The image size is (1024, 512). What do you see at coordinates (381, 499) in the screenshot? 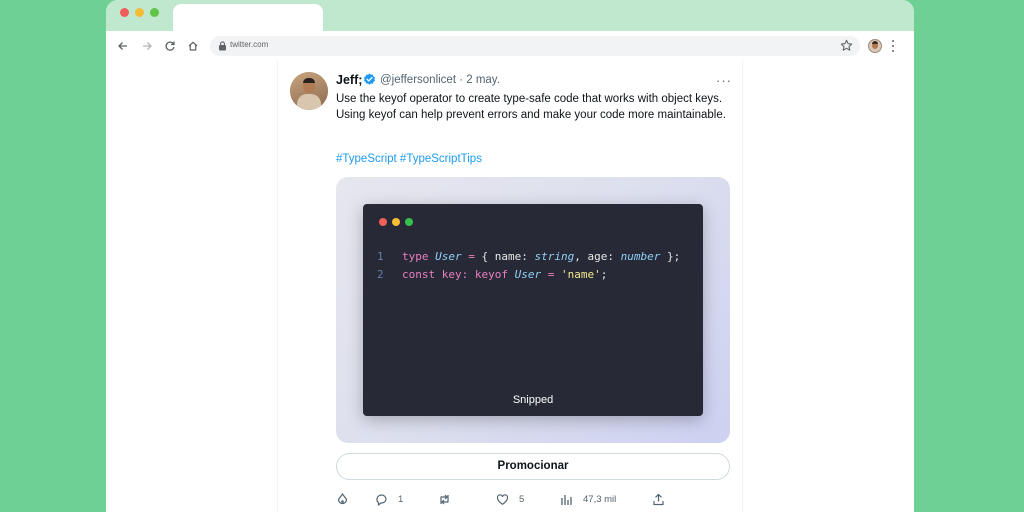
I see `reply-icon` at bounding box center [381, 499].